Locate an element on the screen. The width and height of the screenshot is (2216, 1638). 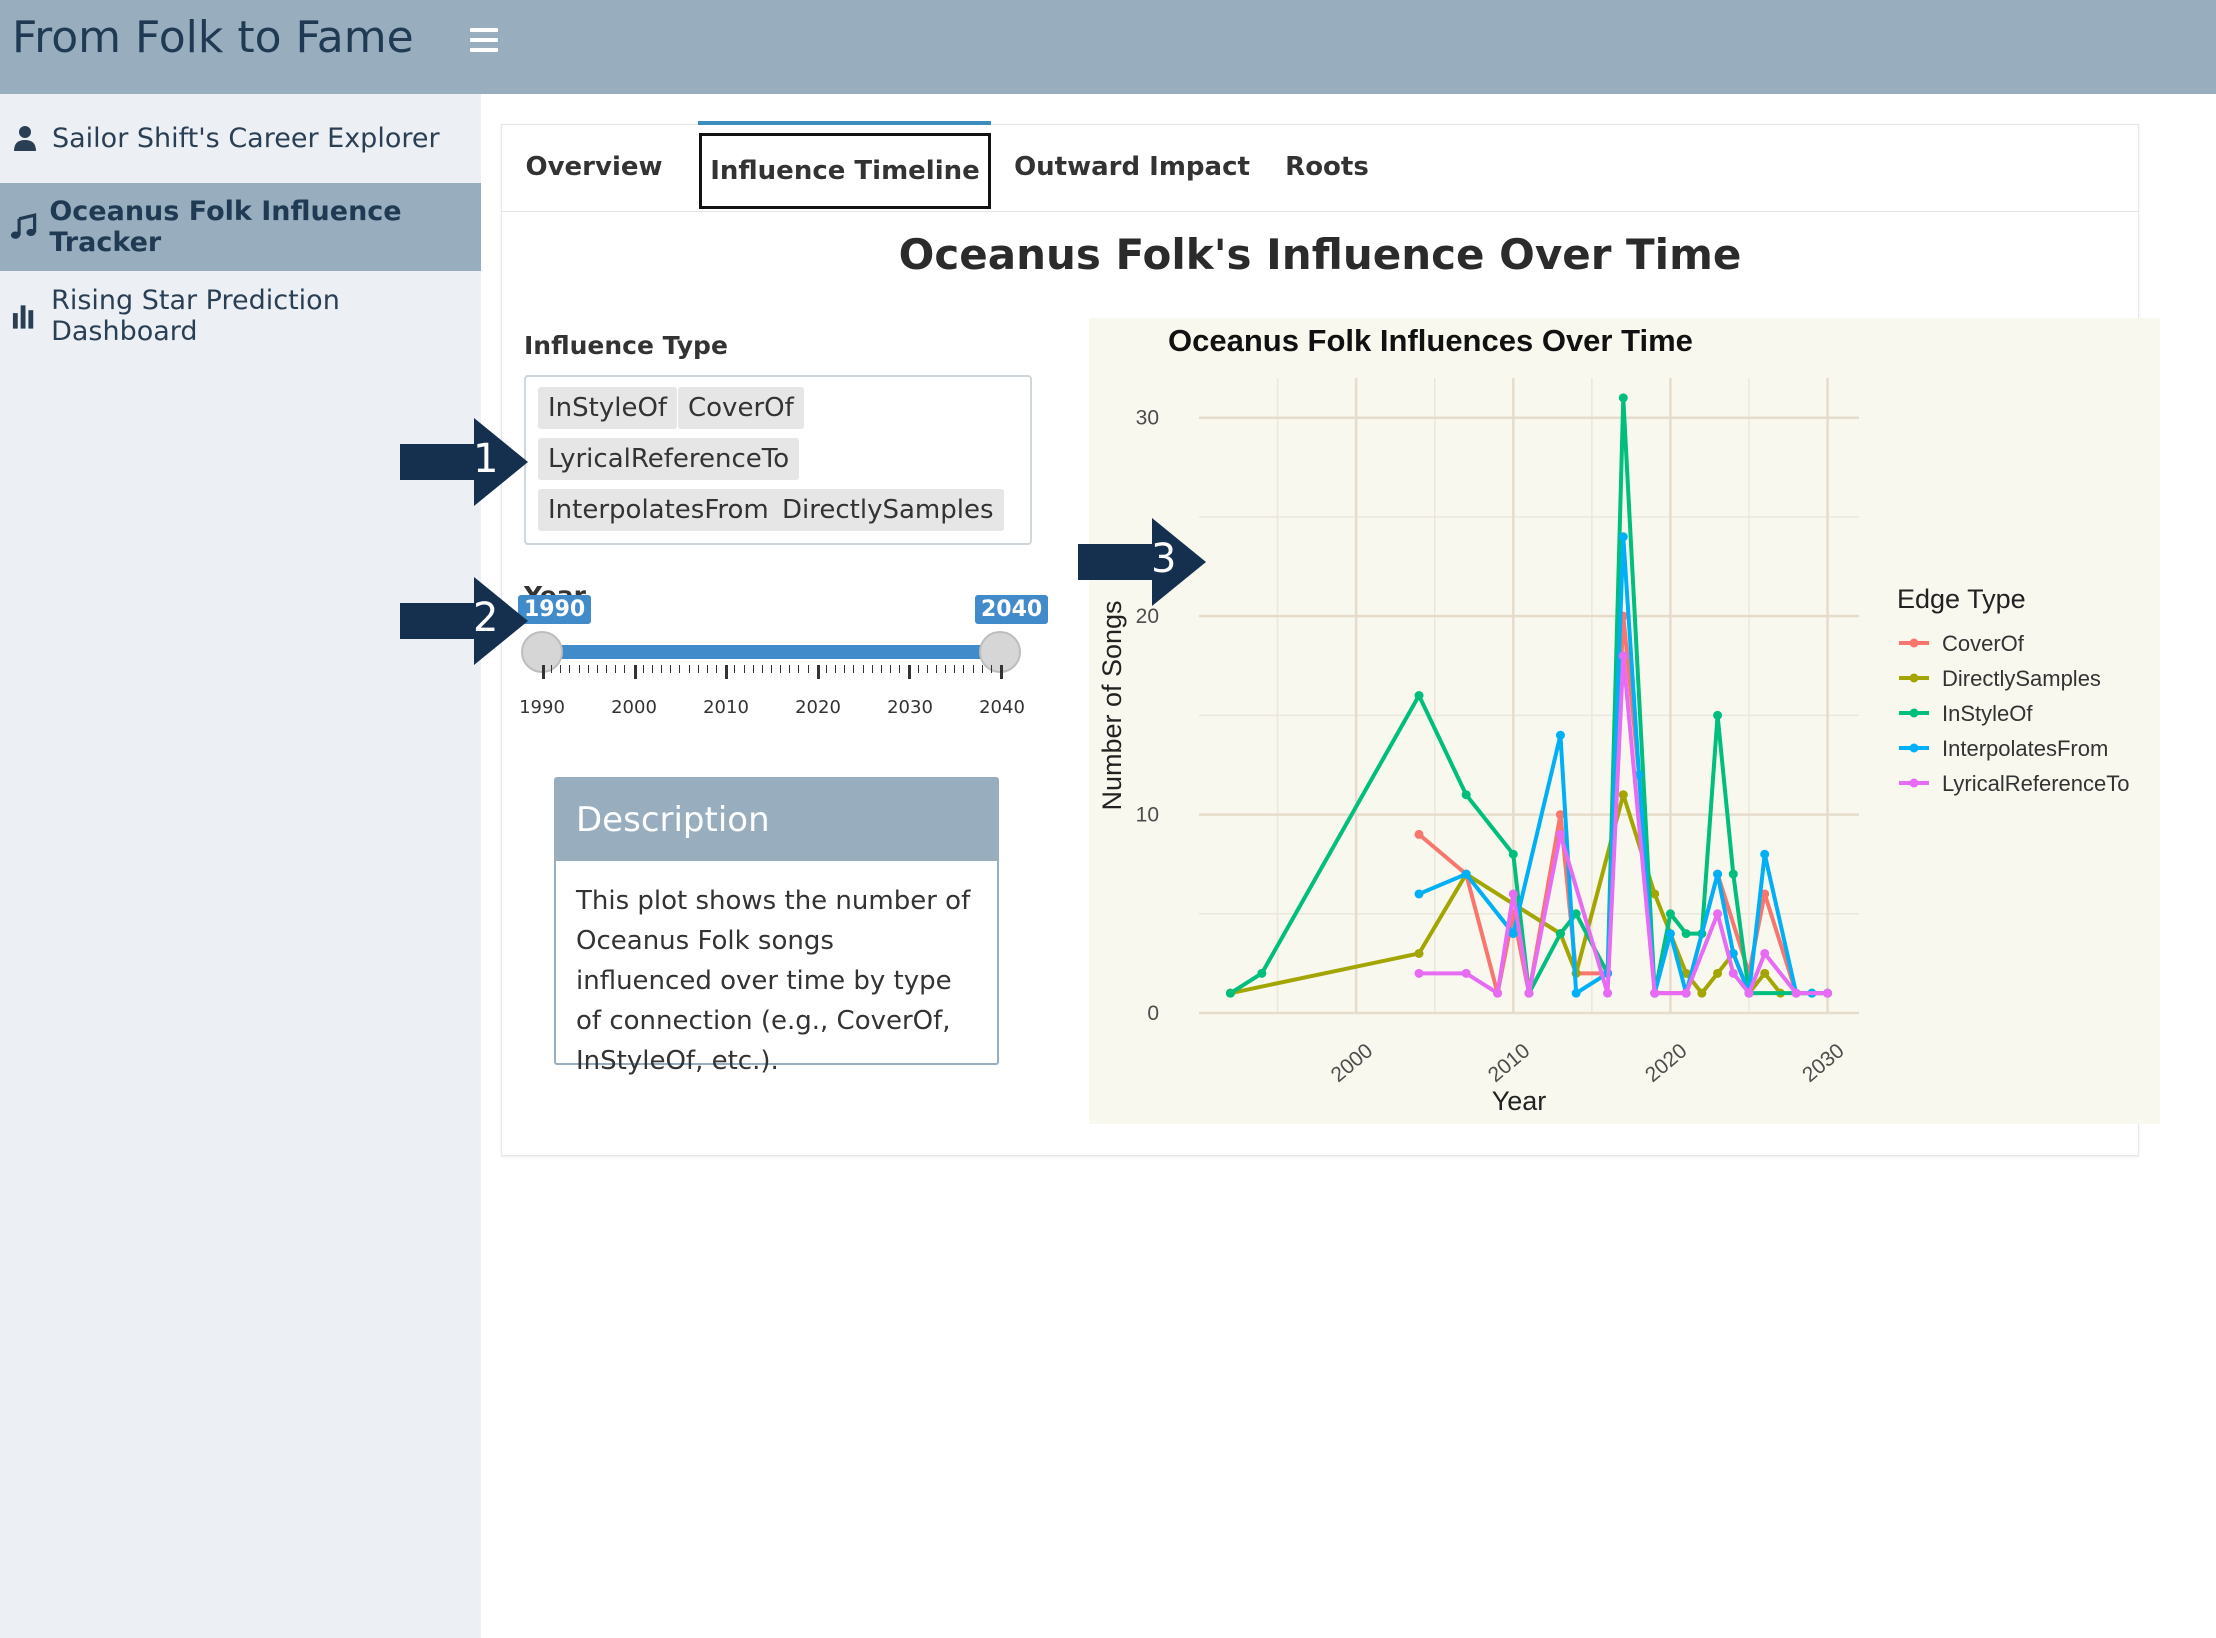
chip-instyleof: InStyleOf is located at coordinates (608, 408).